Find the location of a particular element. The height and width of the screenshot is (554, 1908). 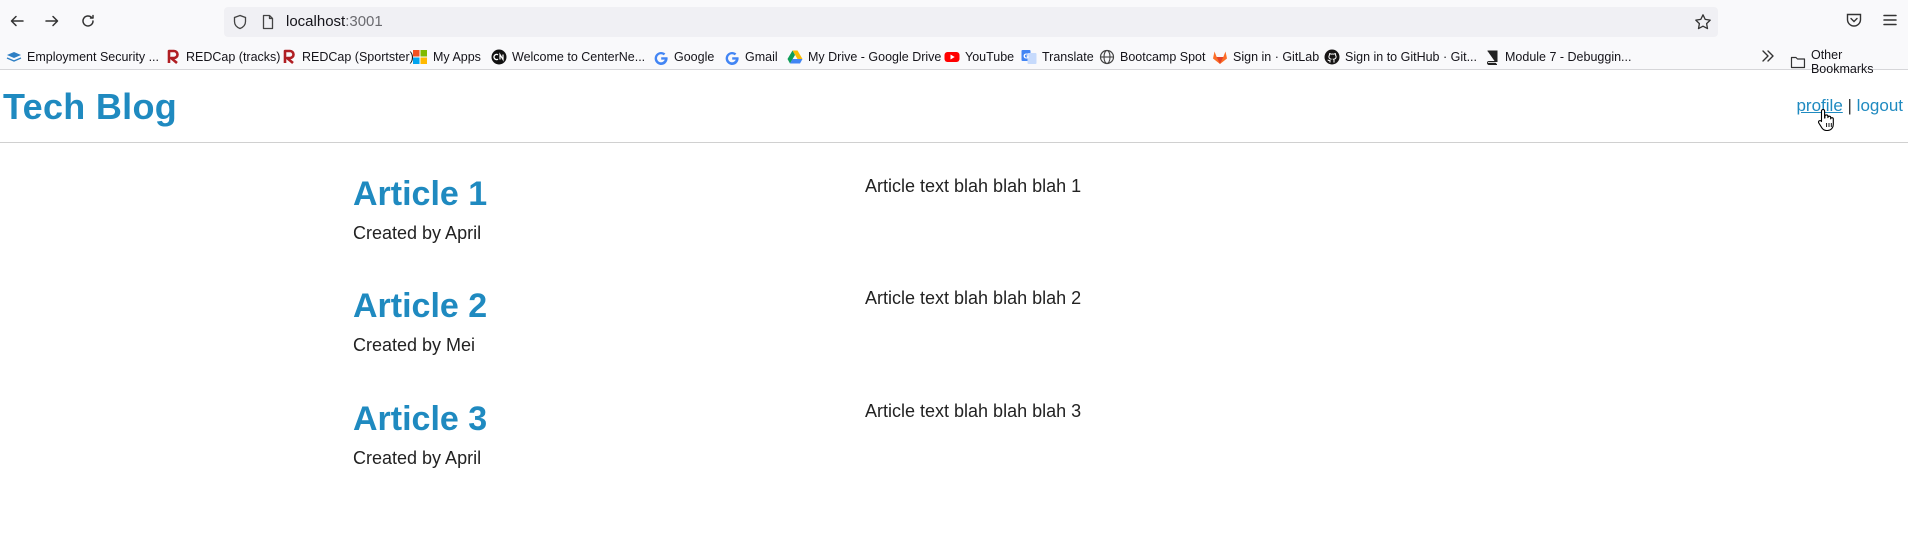

site-header: Tech Blog profile | logout is located at coordinates (954, 106).